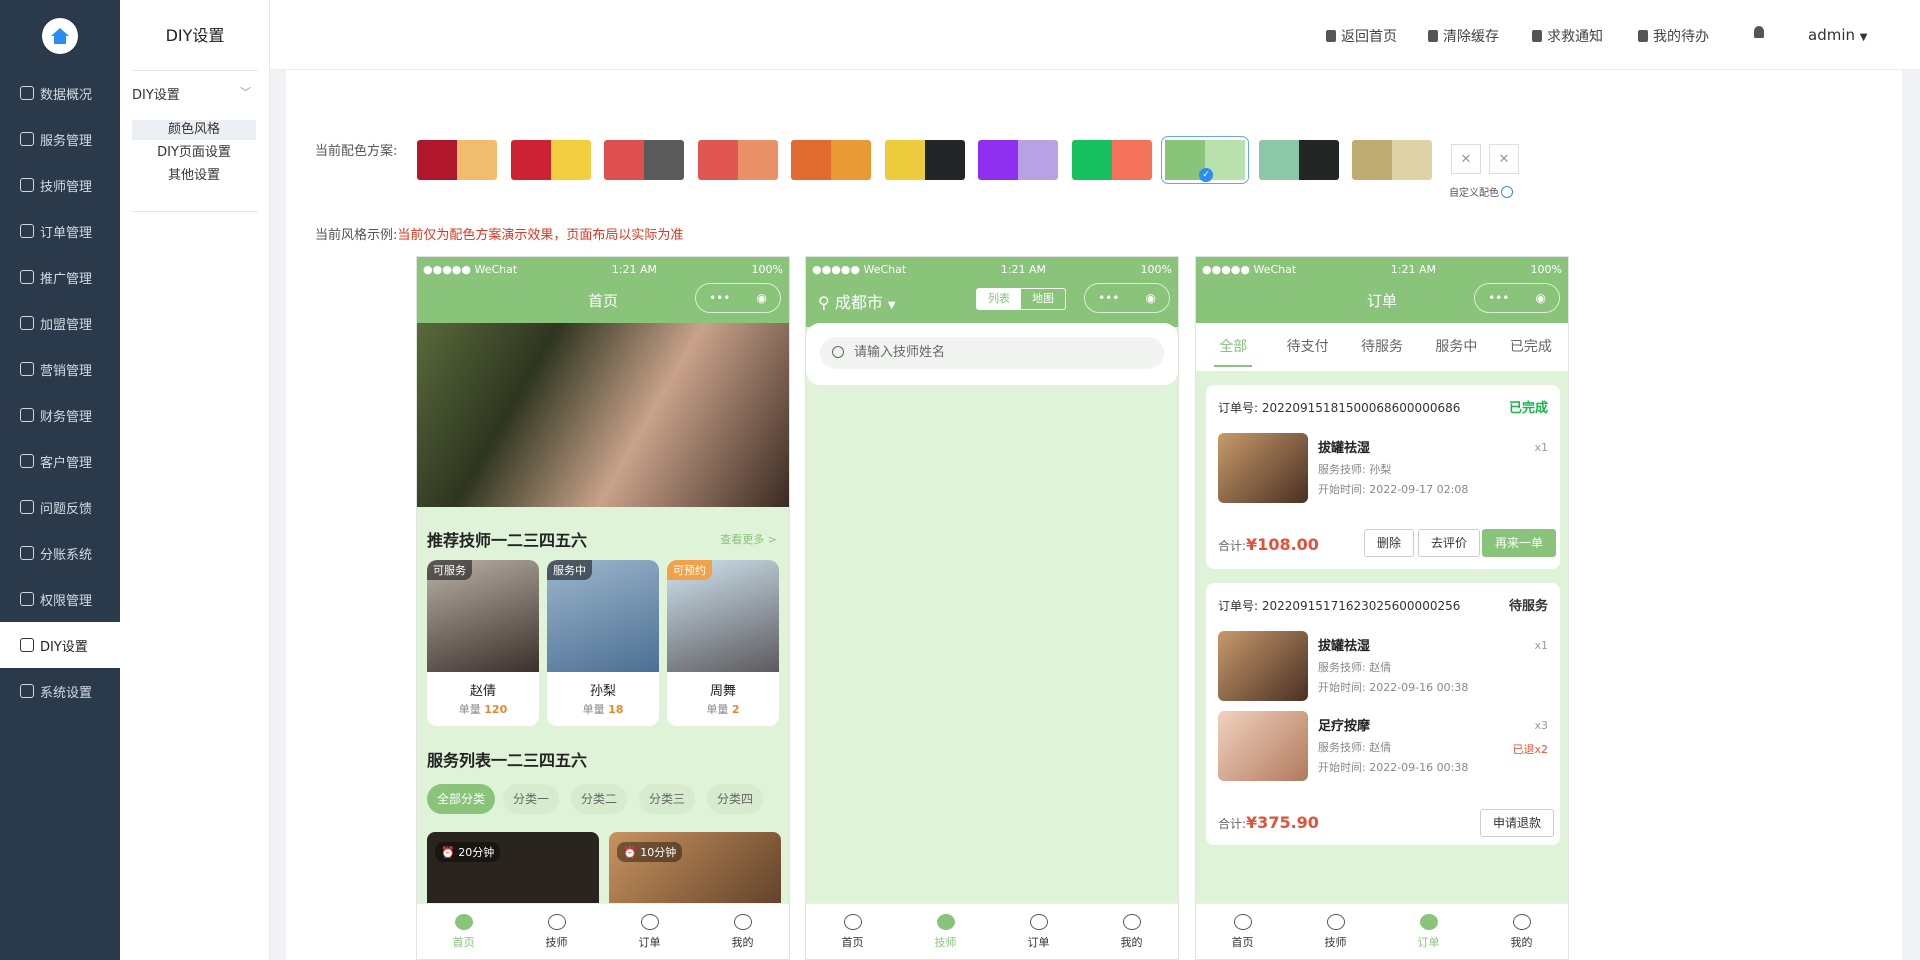 The width and height of the screenshot is (1920, 960). Describe the element at coordinates (992, 353) in the screenshot. I see `tech-search-input: 请输入技师姓名` at that location.